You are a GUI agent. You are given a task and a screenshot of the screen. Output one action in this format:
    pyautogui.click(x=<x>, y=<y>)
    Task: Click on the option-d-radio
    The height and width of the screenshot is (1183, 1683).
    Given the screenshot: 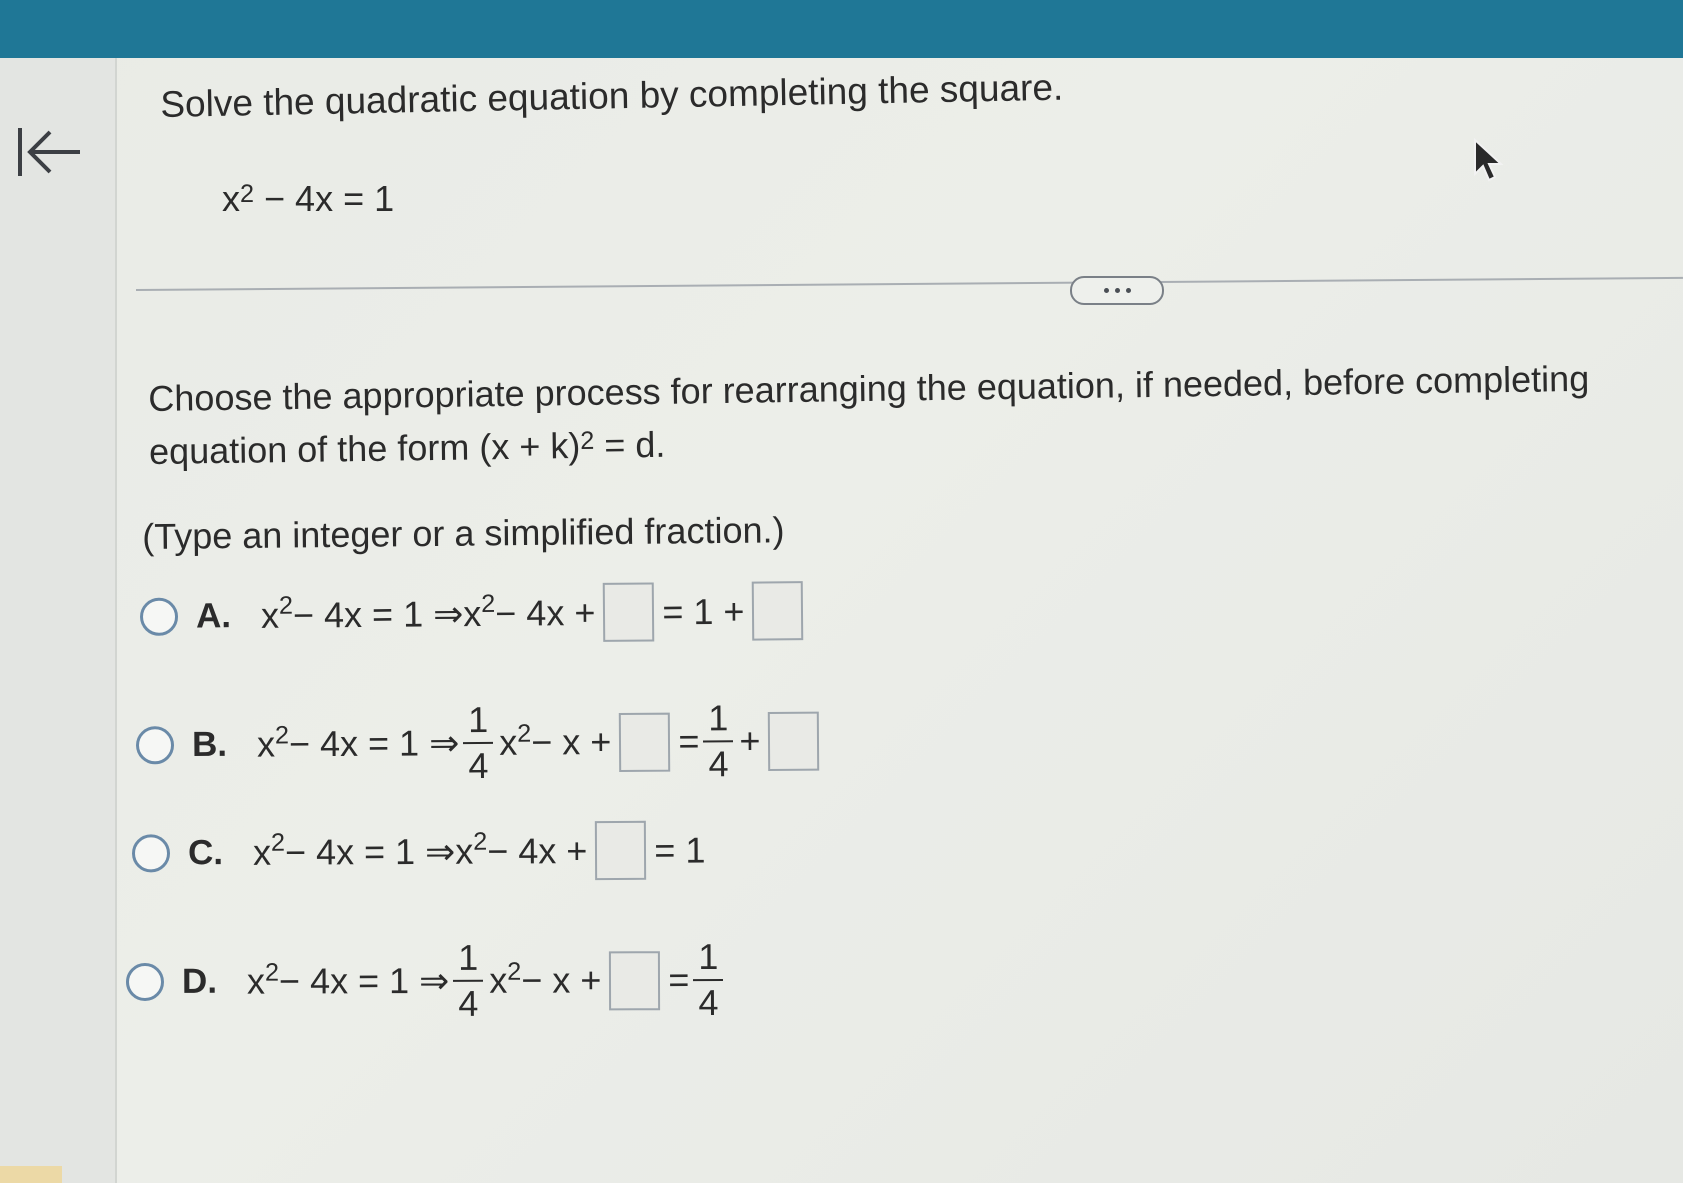 What is the action you would take?
    pyautogui.click(x=145, y=982)
    